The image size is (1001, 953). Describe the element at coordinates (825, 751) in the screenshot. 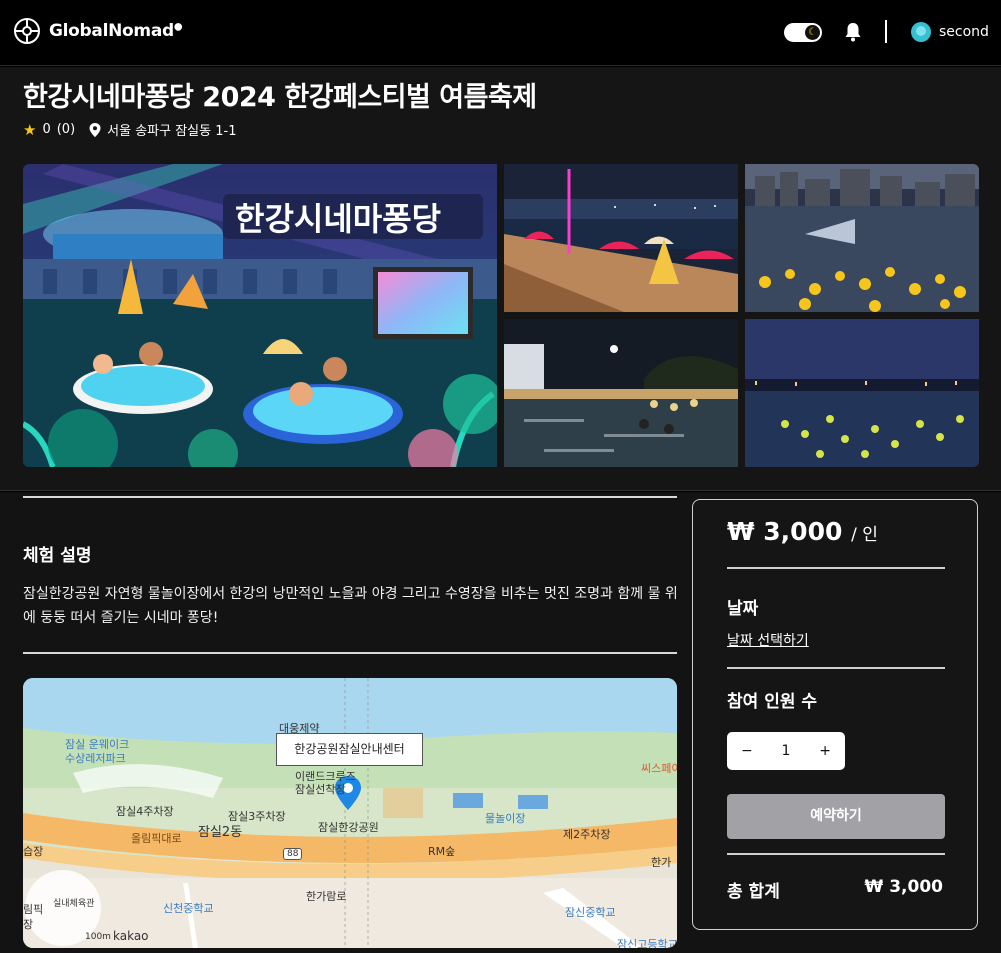

I see `increment-button: +` at that location.